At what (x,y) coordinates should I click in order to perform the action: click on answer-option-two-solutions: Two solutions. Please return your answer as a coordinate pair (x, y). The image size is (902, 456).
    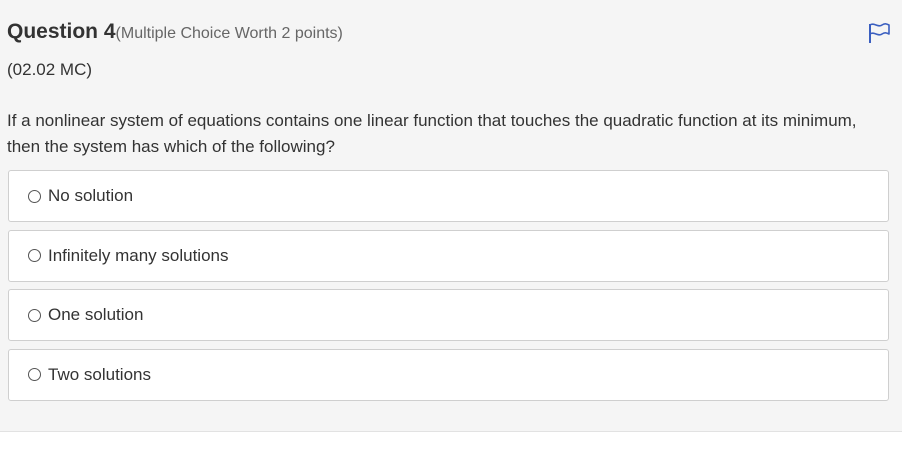
    Looking at the image, I should click on (448, 374).